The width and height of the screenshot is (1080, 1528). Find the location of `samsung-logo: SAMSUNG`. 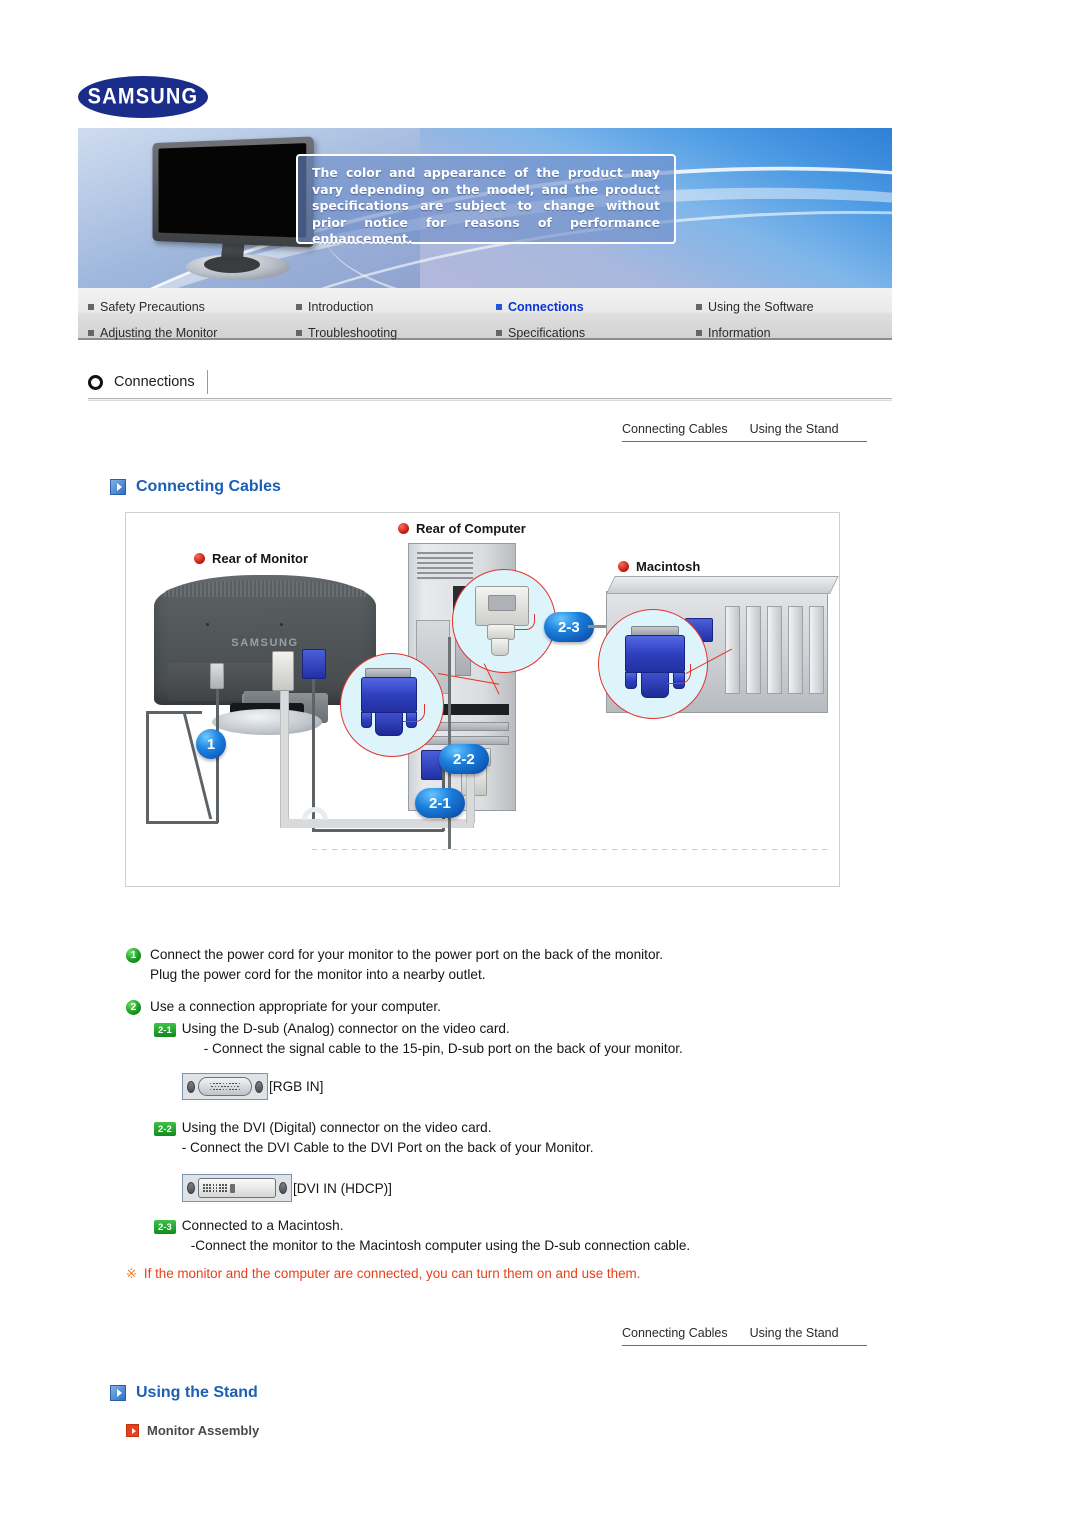

samsung-logo: SAMSUNG is located at coordinates (143, 97).